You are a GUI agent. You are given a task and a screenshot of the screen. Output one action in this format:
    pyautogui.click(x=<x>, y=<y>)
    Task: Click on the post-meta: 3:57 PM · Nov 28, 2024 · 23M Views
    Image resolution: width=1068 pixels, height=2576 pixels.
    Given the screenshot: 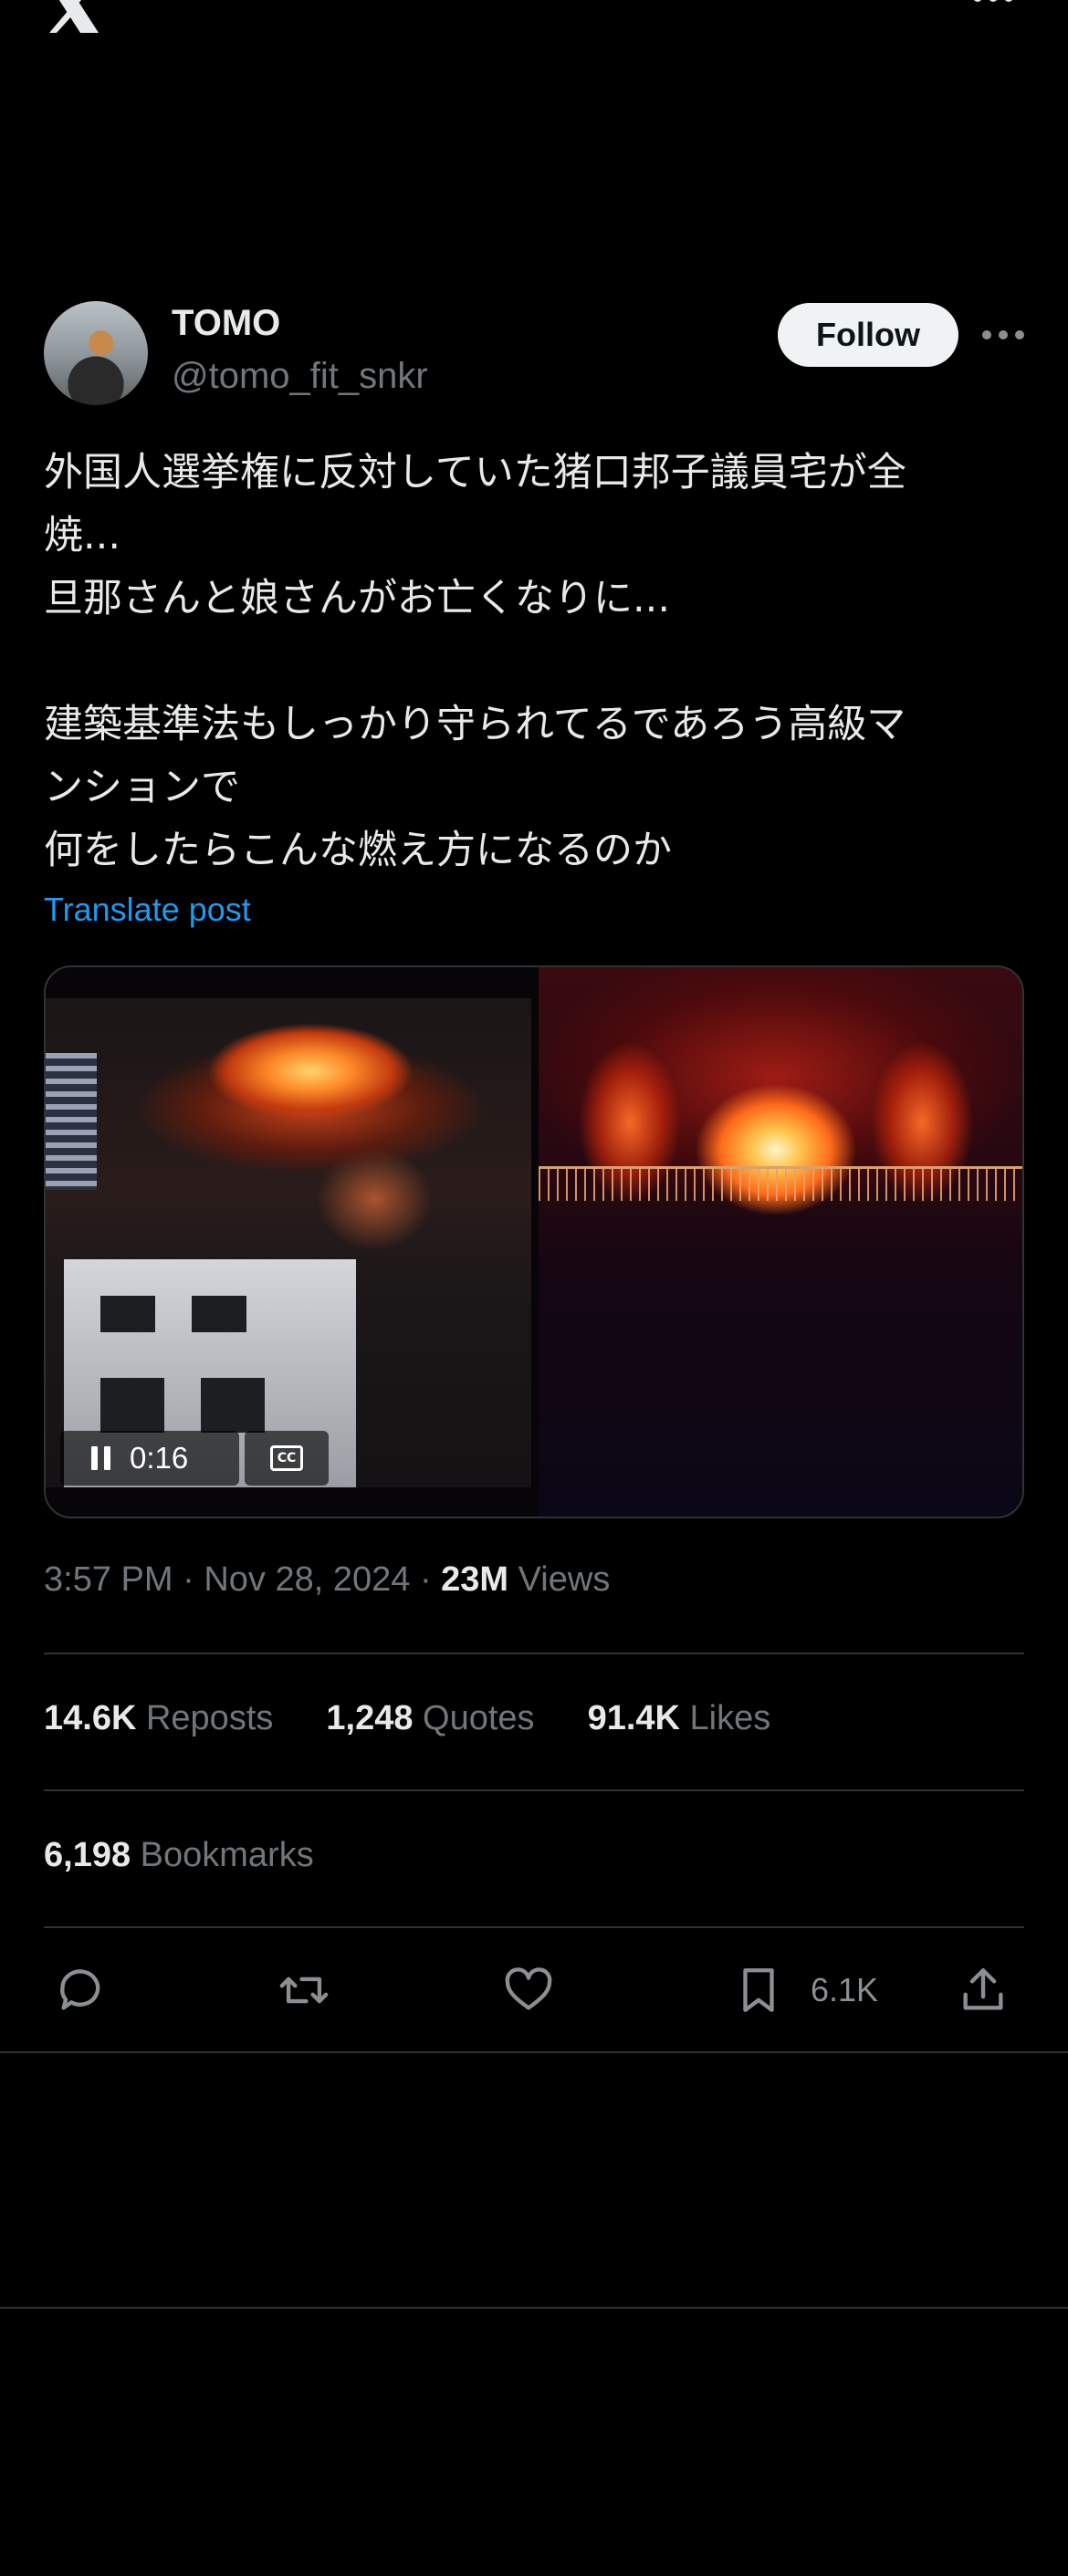 What is the action you would take?
    pyautogui.click(x=327, y=1580)
    